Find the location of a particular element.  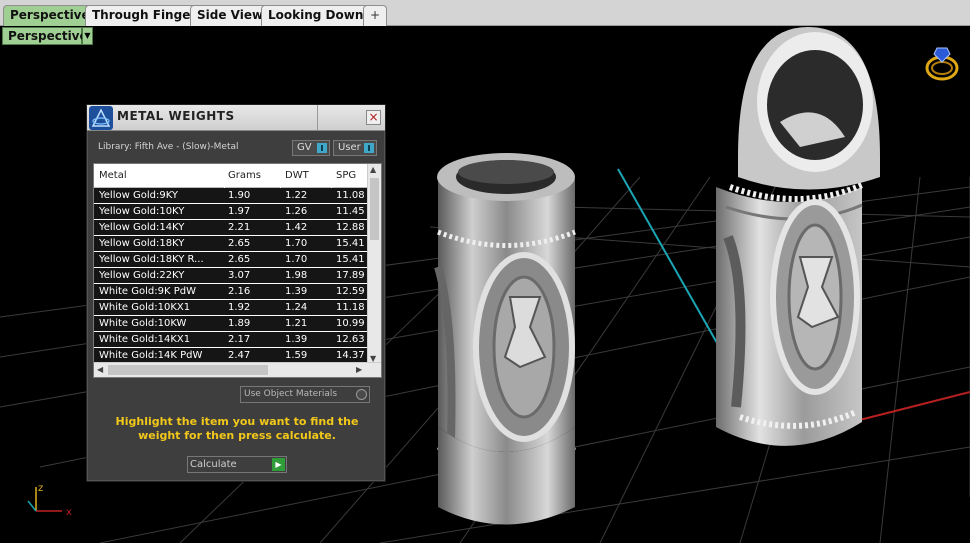

axis-z-label: z is located at coordinates (40, 488).